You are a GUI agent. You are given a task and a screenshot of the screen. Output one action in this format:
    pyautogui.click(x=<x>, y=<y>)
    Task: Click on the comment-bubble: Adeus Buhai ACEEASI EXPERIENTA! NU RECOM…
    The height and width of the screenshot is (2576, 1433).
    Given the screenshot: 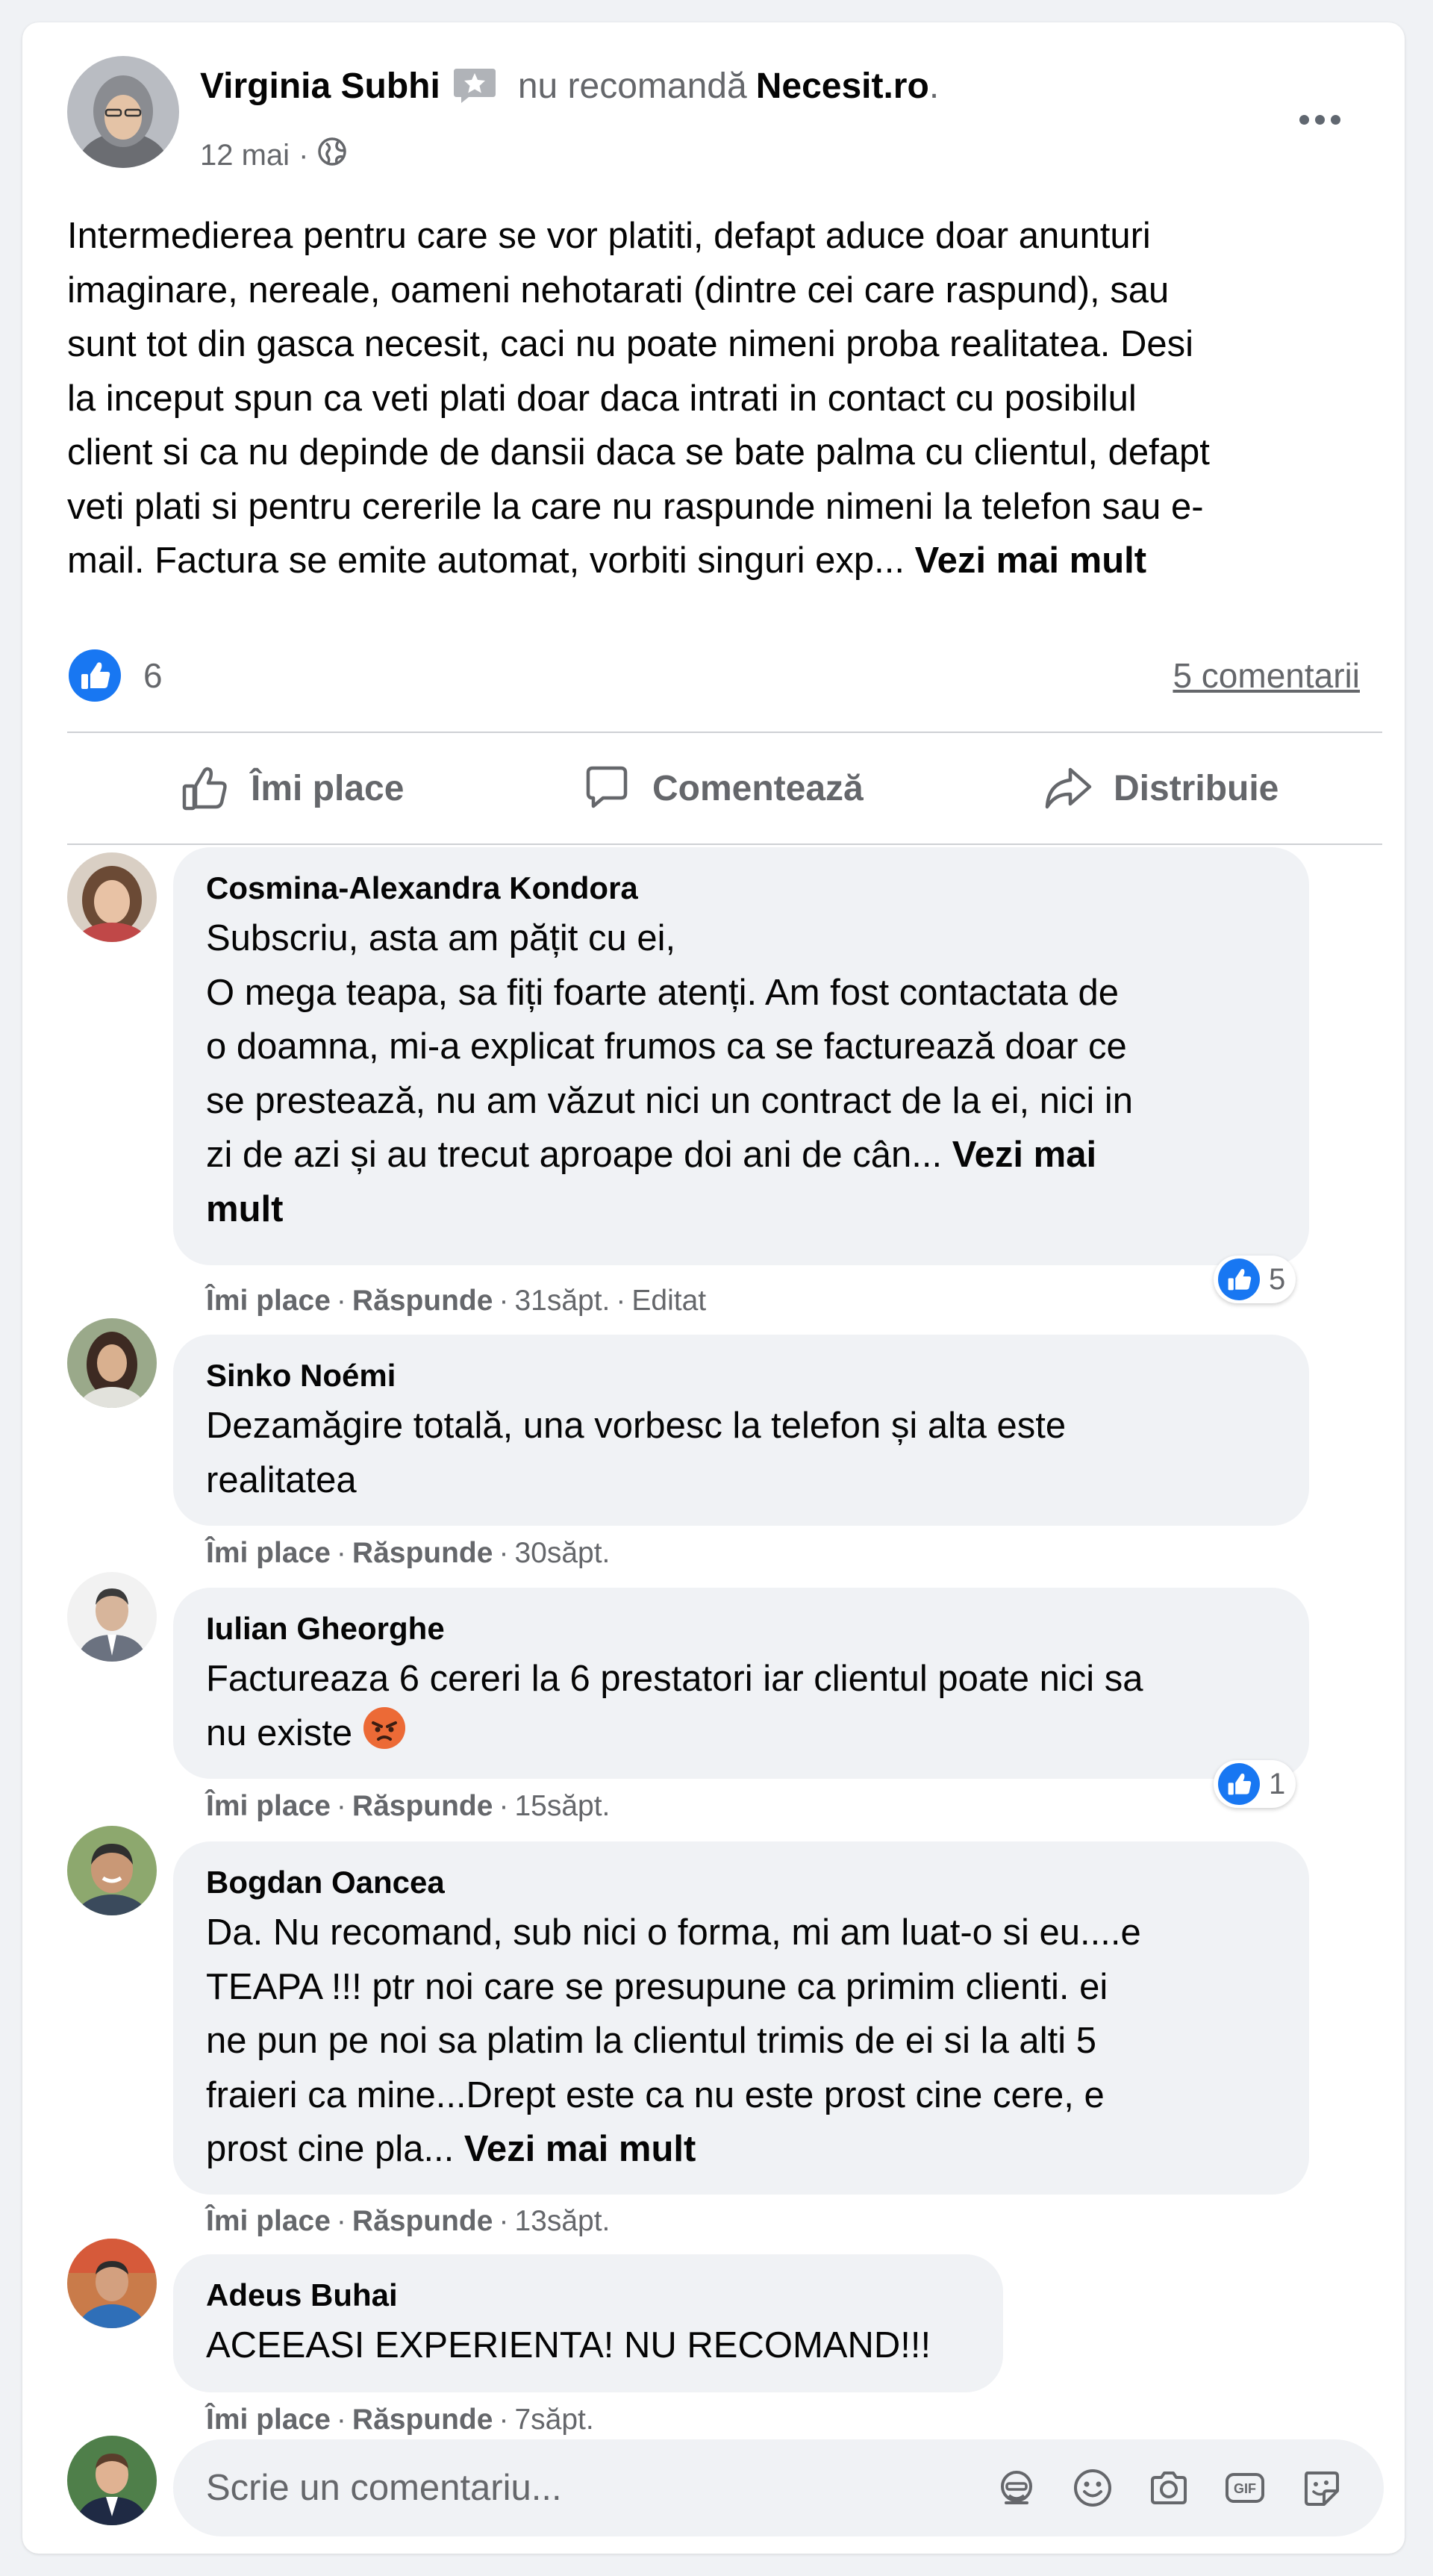 What is the action you would take?
    pyautogui.click(x=588, y=2323)
    